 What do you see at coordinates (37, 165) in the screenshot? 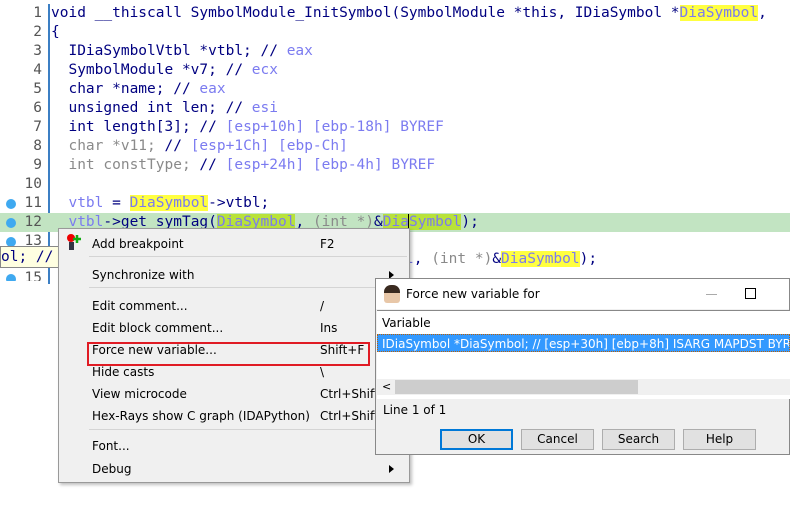
I see `line-number: 9` at bounding box center [37, 165].